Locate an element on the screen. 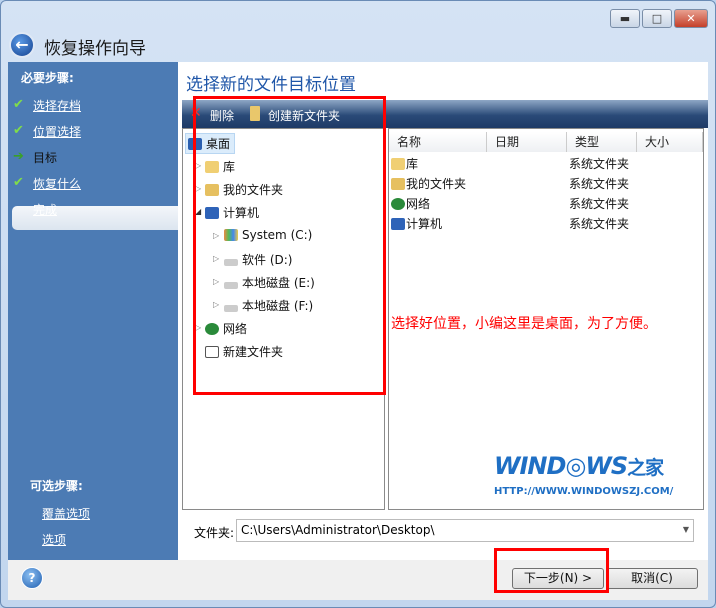  item-name: 我的文件夹 is located at coordinates (436, 184).